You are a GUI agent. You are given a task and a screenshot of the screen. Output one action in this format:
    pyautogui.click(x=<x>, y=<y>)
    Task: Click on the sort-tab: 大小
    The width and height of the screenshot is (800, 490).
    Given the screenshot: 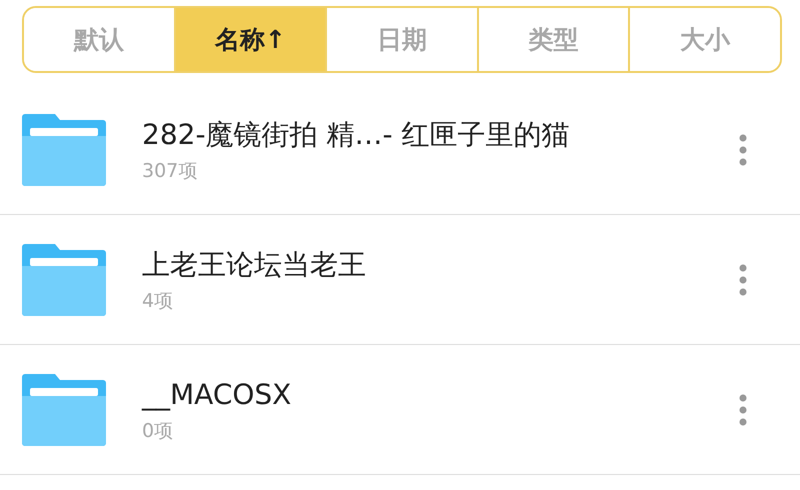 What is the action you would take?
    pyautogui.click(x=704, y=39)
    